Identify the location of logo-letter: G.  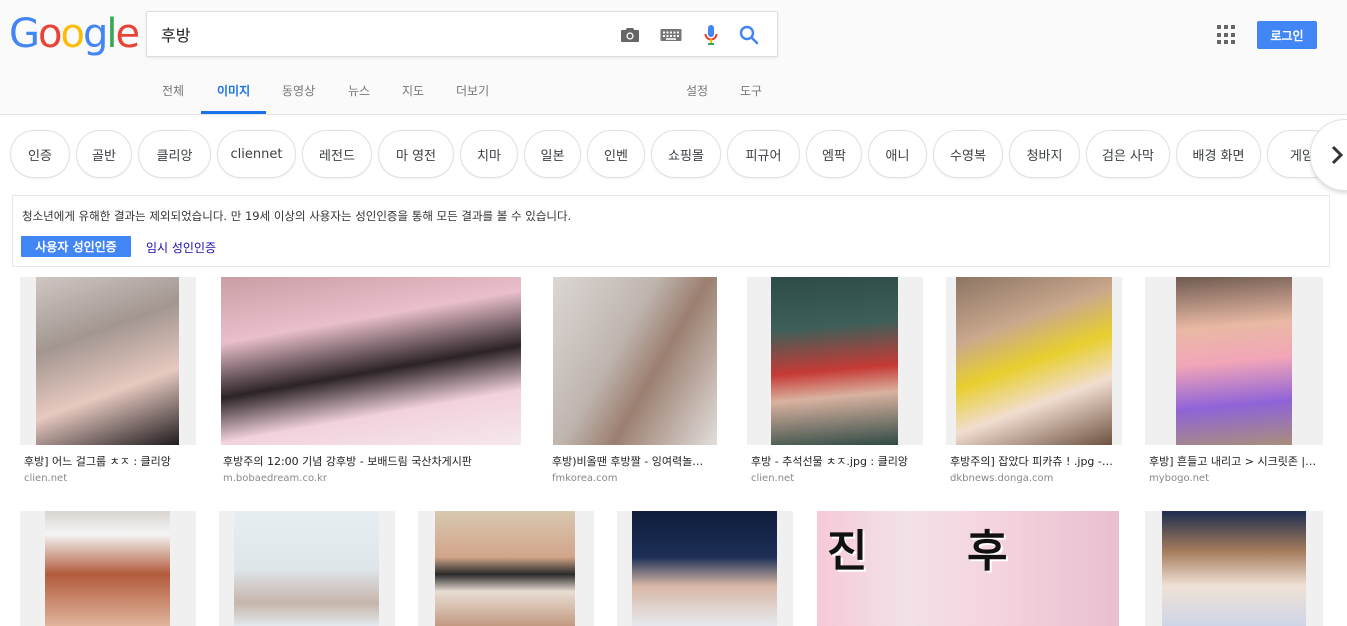
(24, 34).